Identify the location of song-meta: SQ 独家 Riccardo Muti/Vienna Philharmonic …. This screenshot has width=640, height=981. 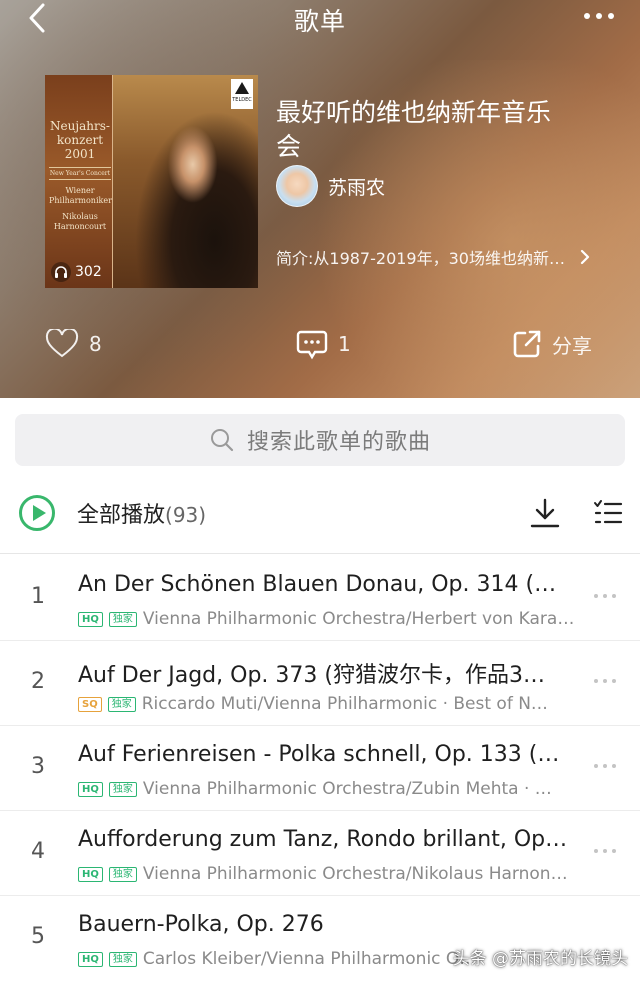
(328, 704).